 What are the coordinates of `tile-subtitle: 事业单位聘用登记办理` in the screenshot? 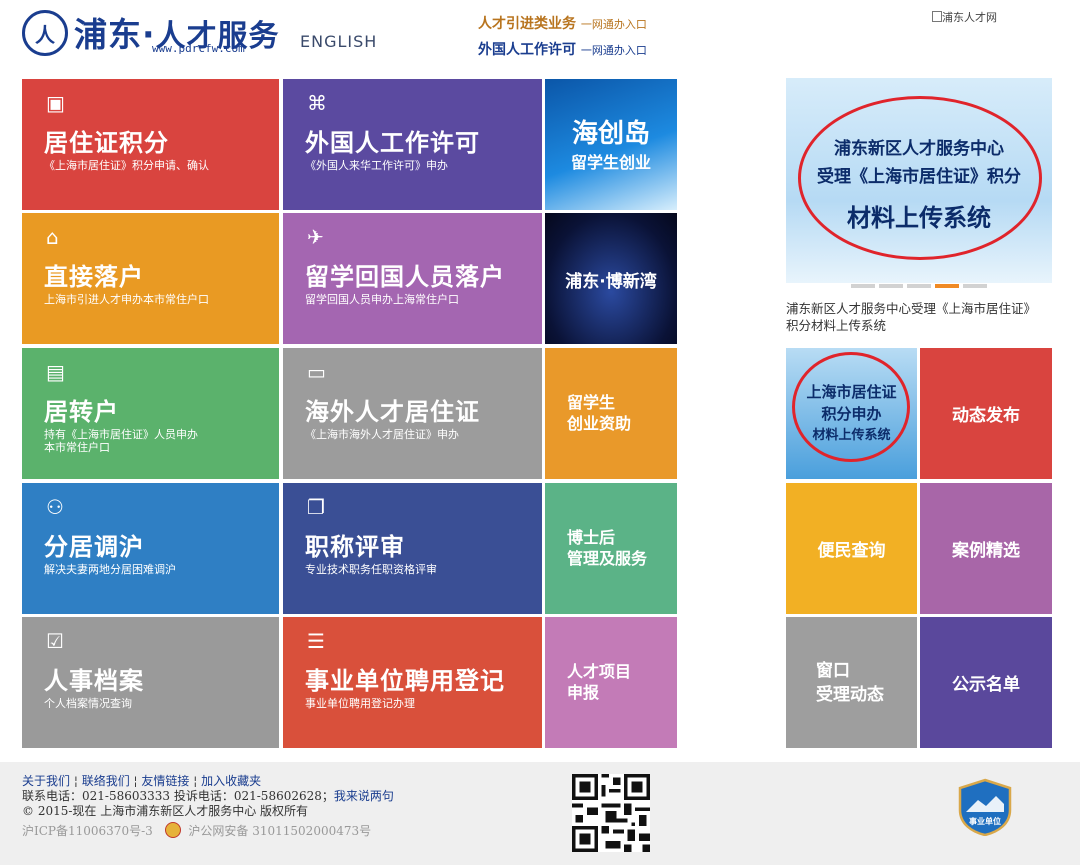 It's located at (360, 703).